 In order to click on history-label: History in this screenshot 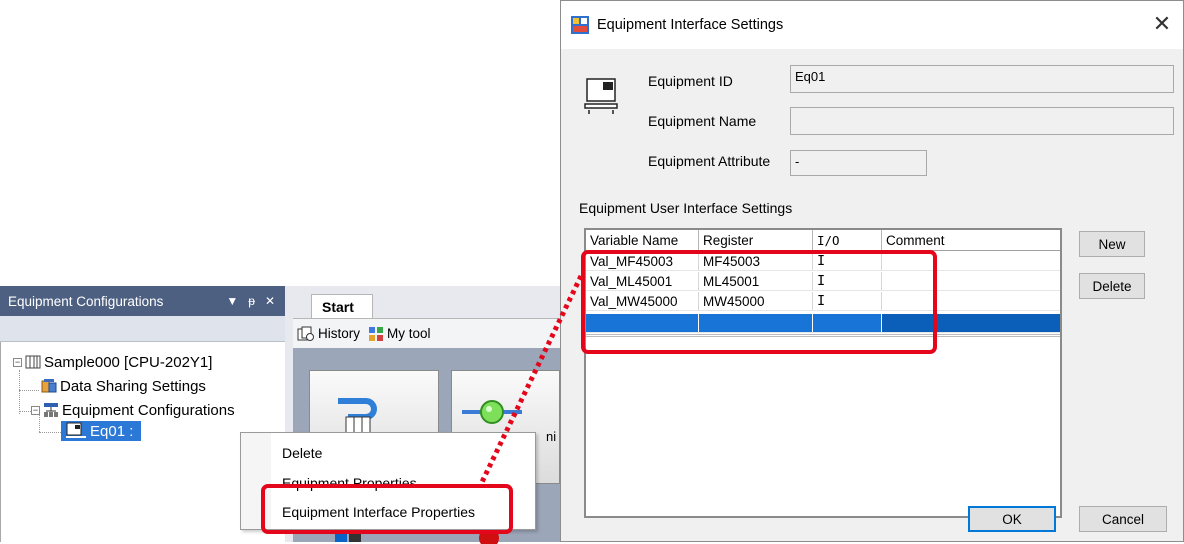, I will do `click(339, 333)`.